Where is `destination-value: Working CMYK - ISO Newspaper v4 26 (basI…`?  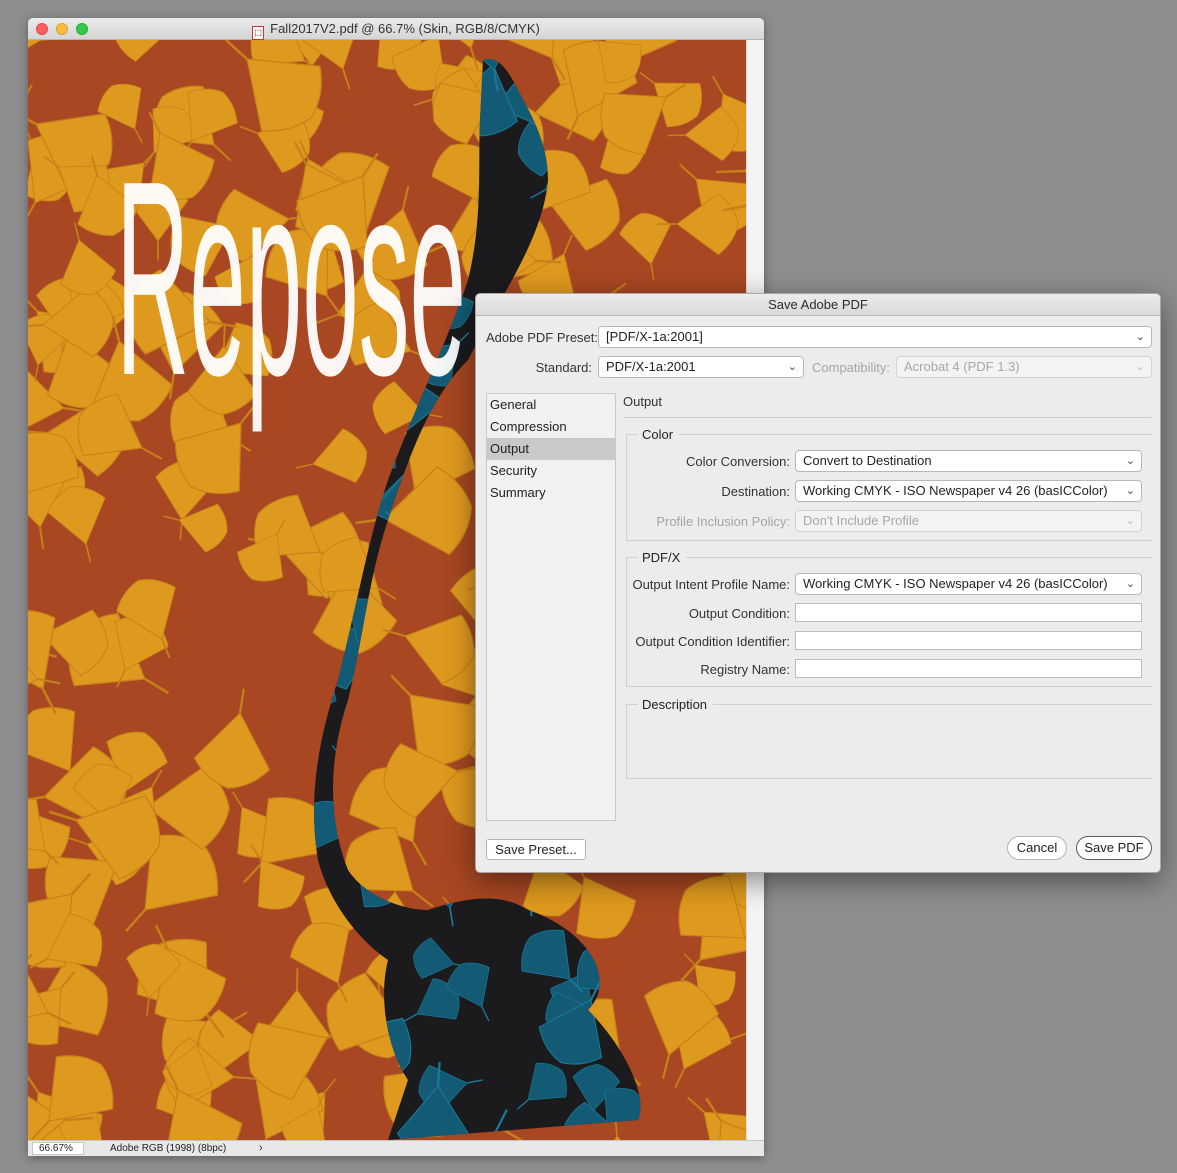 destination-value: Working CMYK - ISO Newspaper v4 26 (basI… is located at coordinates (955, 490).